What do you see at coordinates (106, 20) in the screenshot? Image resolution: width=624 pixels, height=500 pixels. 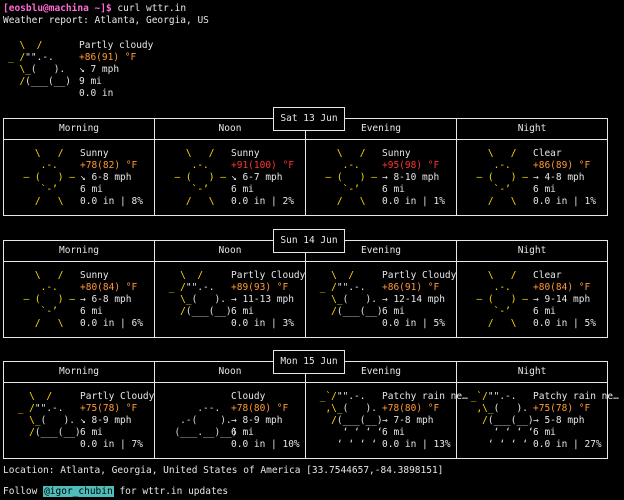 I see `report-title: Weather report: Atlanta, Georgia, US` at bounding box center [106, 20].